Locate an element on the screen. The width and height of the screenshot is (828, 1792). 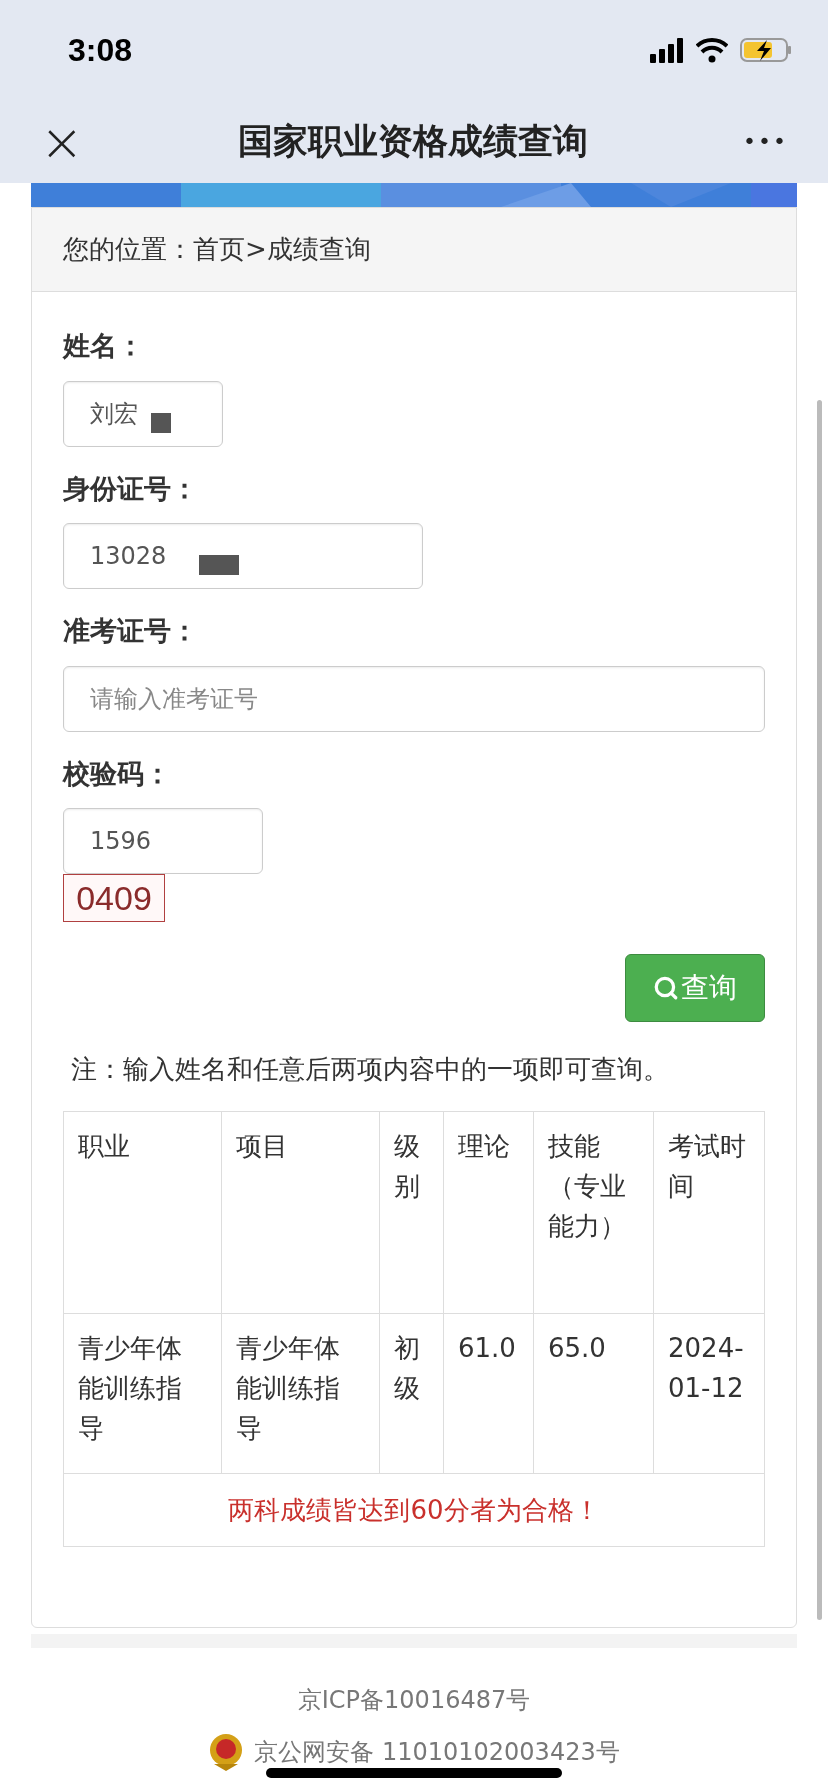
page-title: 国家职业资格成绩查询 is located at coordinates (413, 142).